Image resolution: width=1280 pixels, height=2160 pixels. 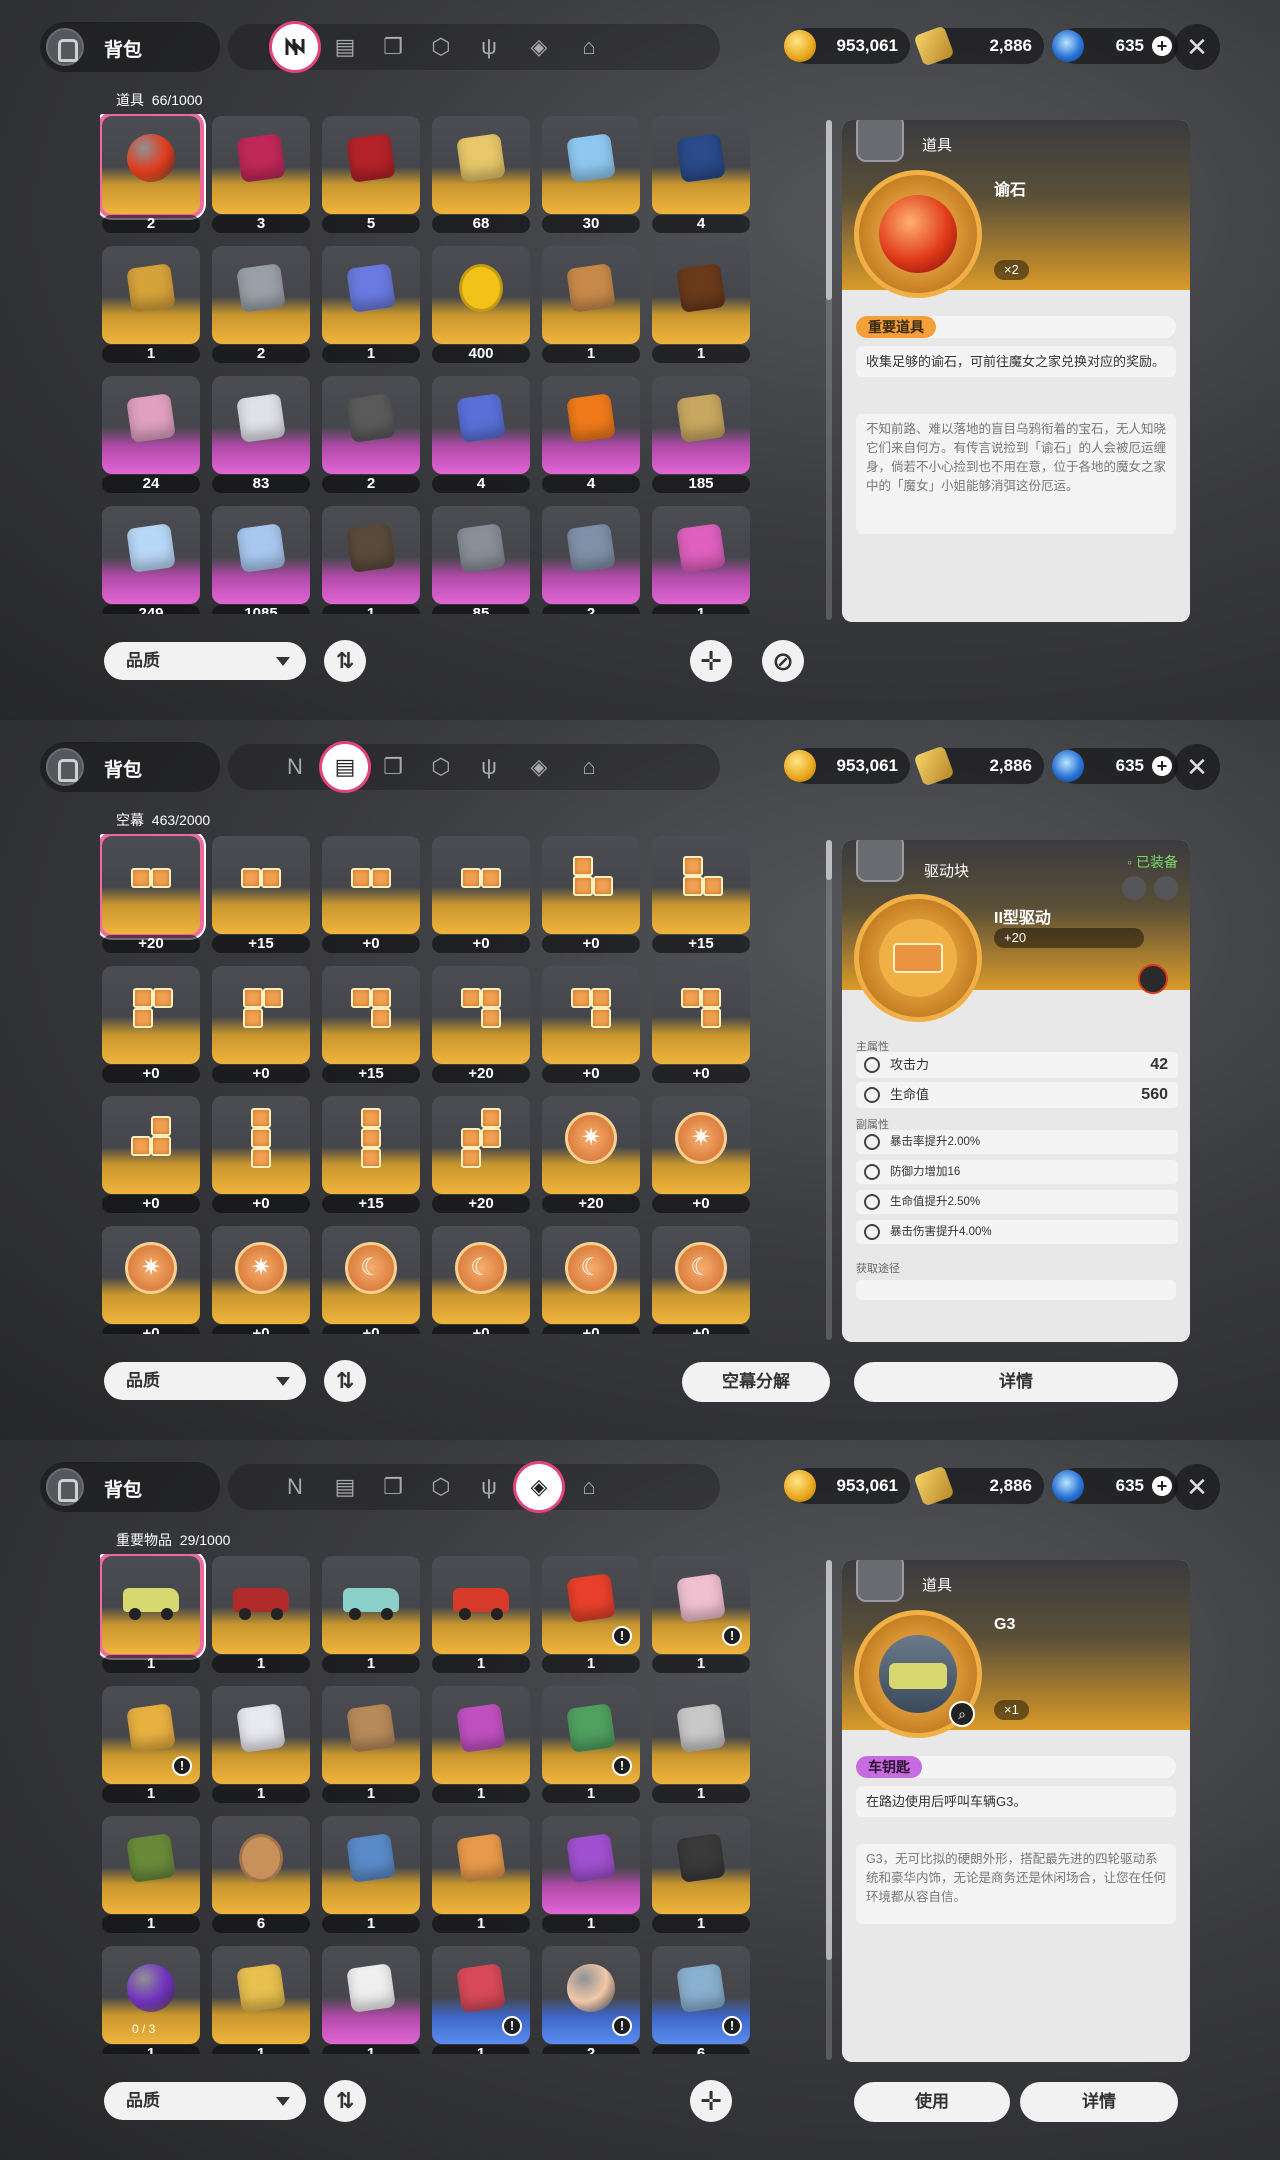 What do you see at coordinates (701, 433) in the screenshot?
I see `inventory-slot: 185` at bounding box center [701, 433].